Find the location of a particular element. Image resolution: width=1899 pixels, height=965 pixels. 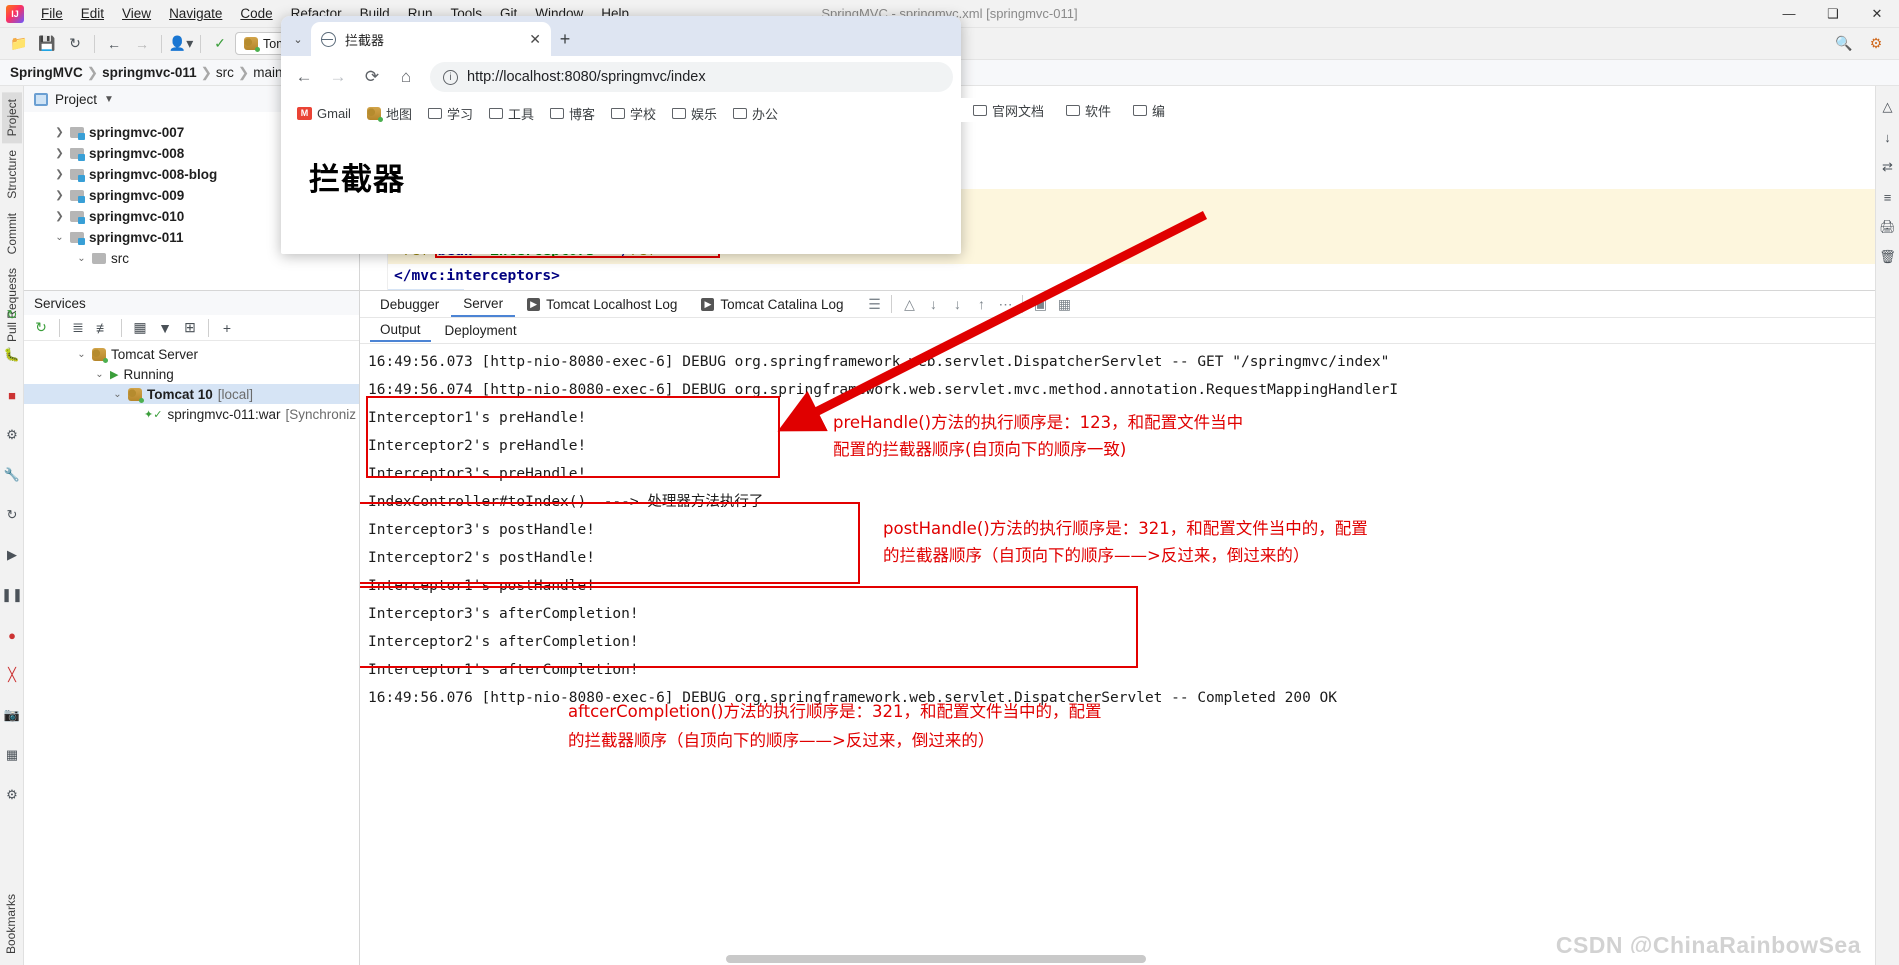

bookmark-software: 软件 is located at coordinates (1088, 110).